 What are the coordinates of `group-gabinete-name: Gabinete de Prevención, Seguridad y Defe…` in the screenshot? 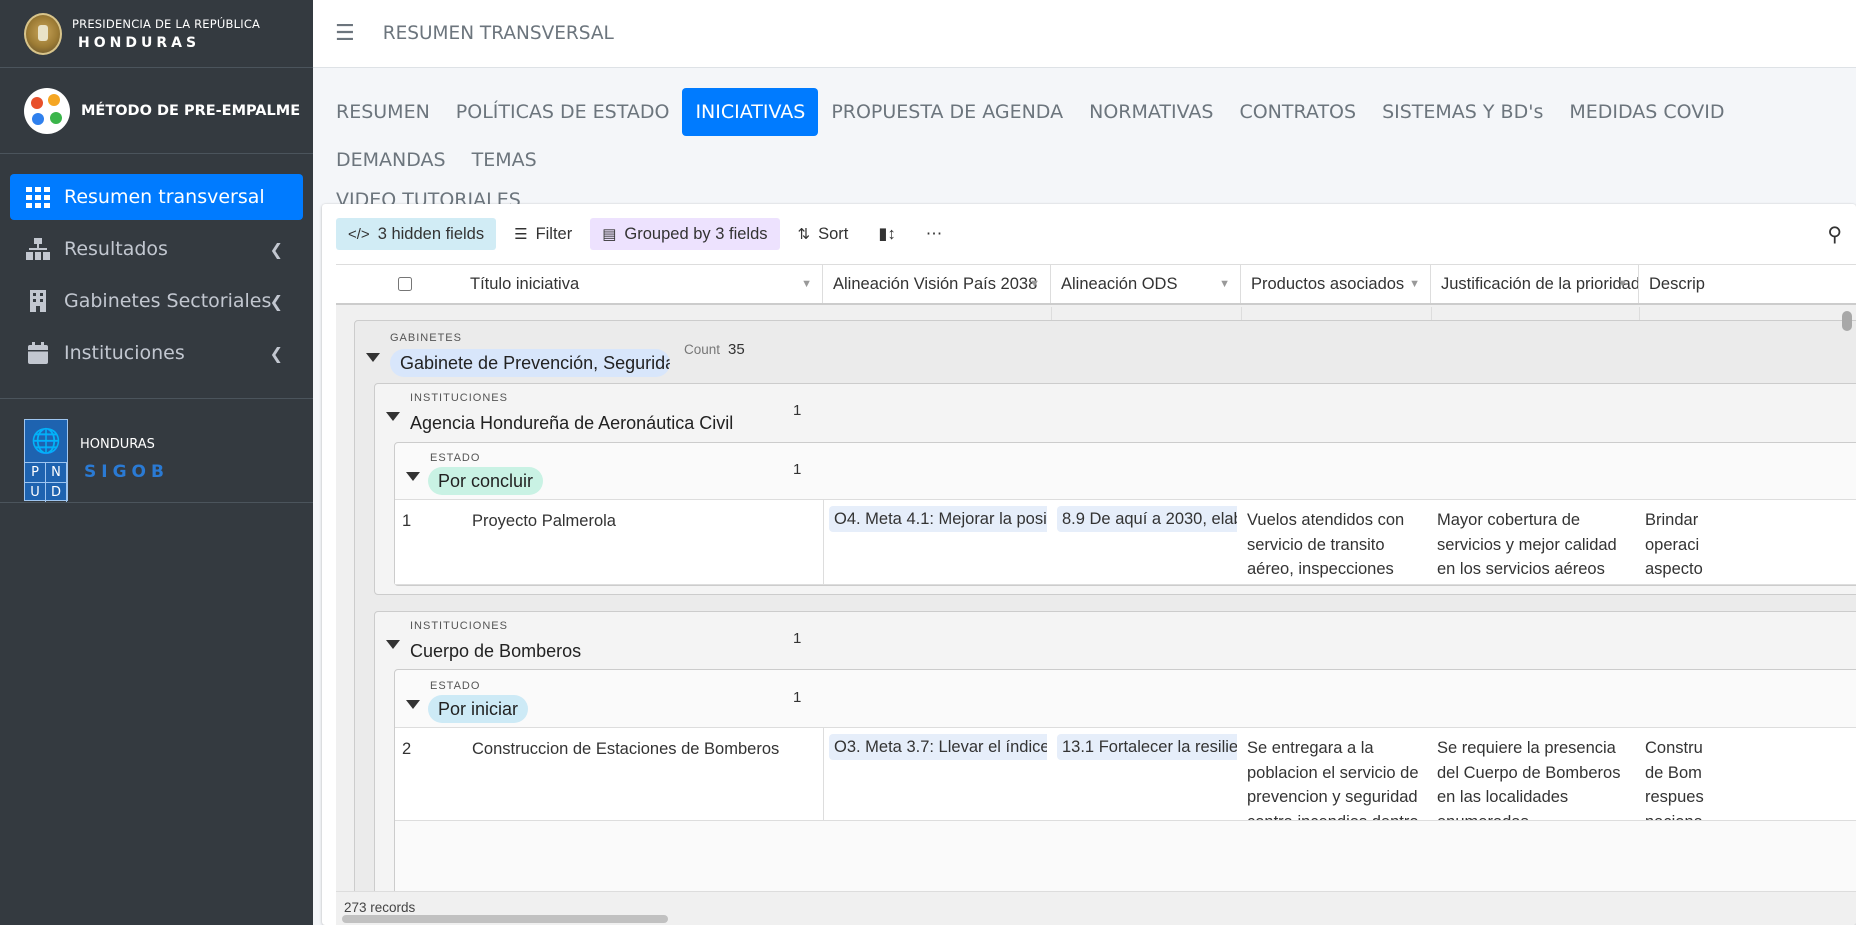 It's located at (530, 363).